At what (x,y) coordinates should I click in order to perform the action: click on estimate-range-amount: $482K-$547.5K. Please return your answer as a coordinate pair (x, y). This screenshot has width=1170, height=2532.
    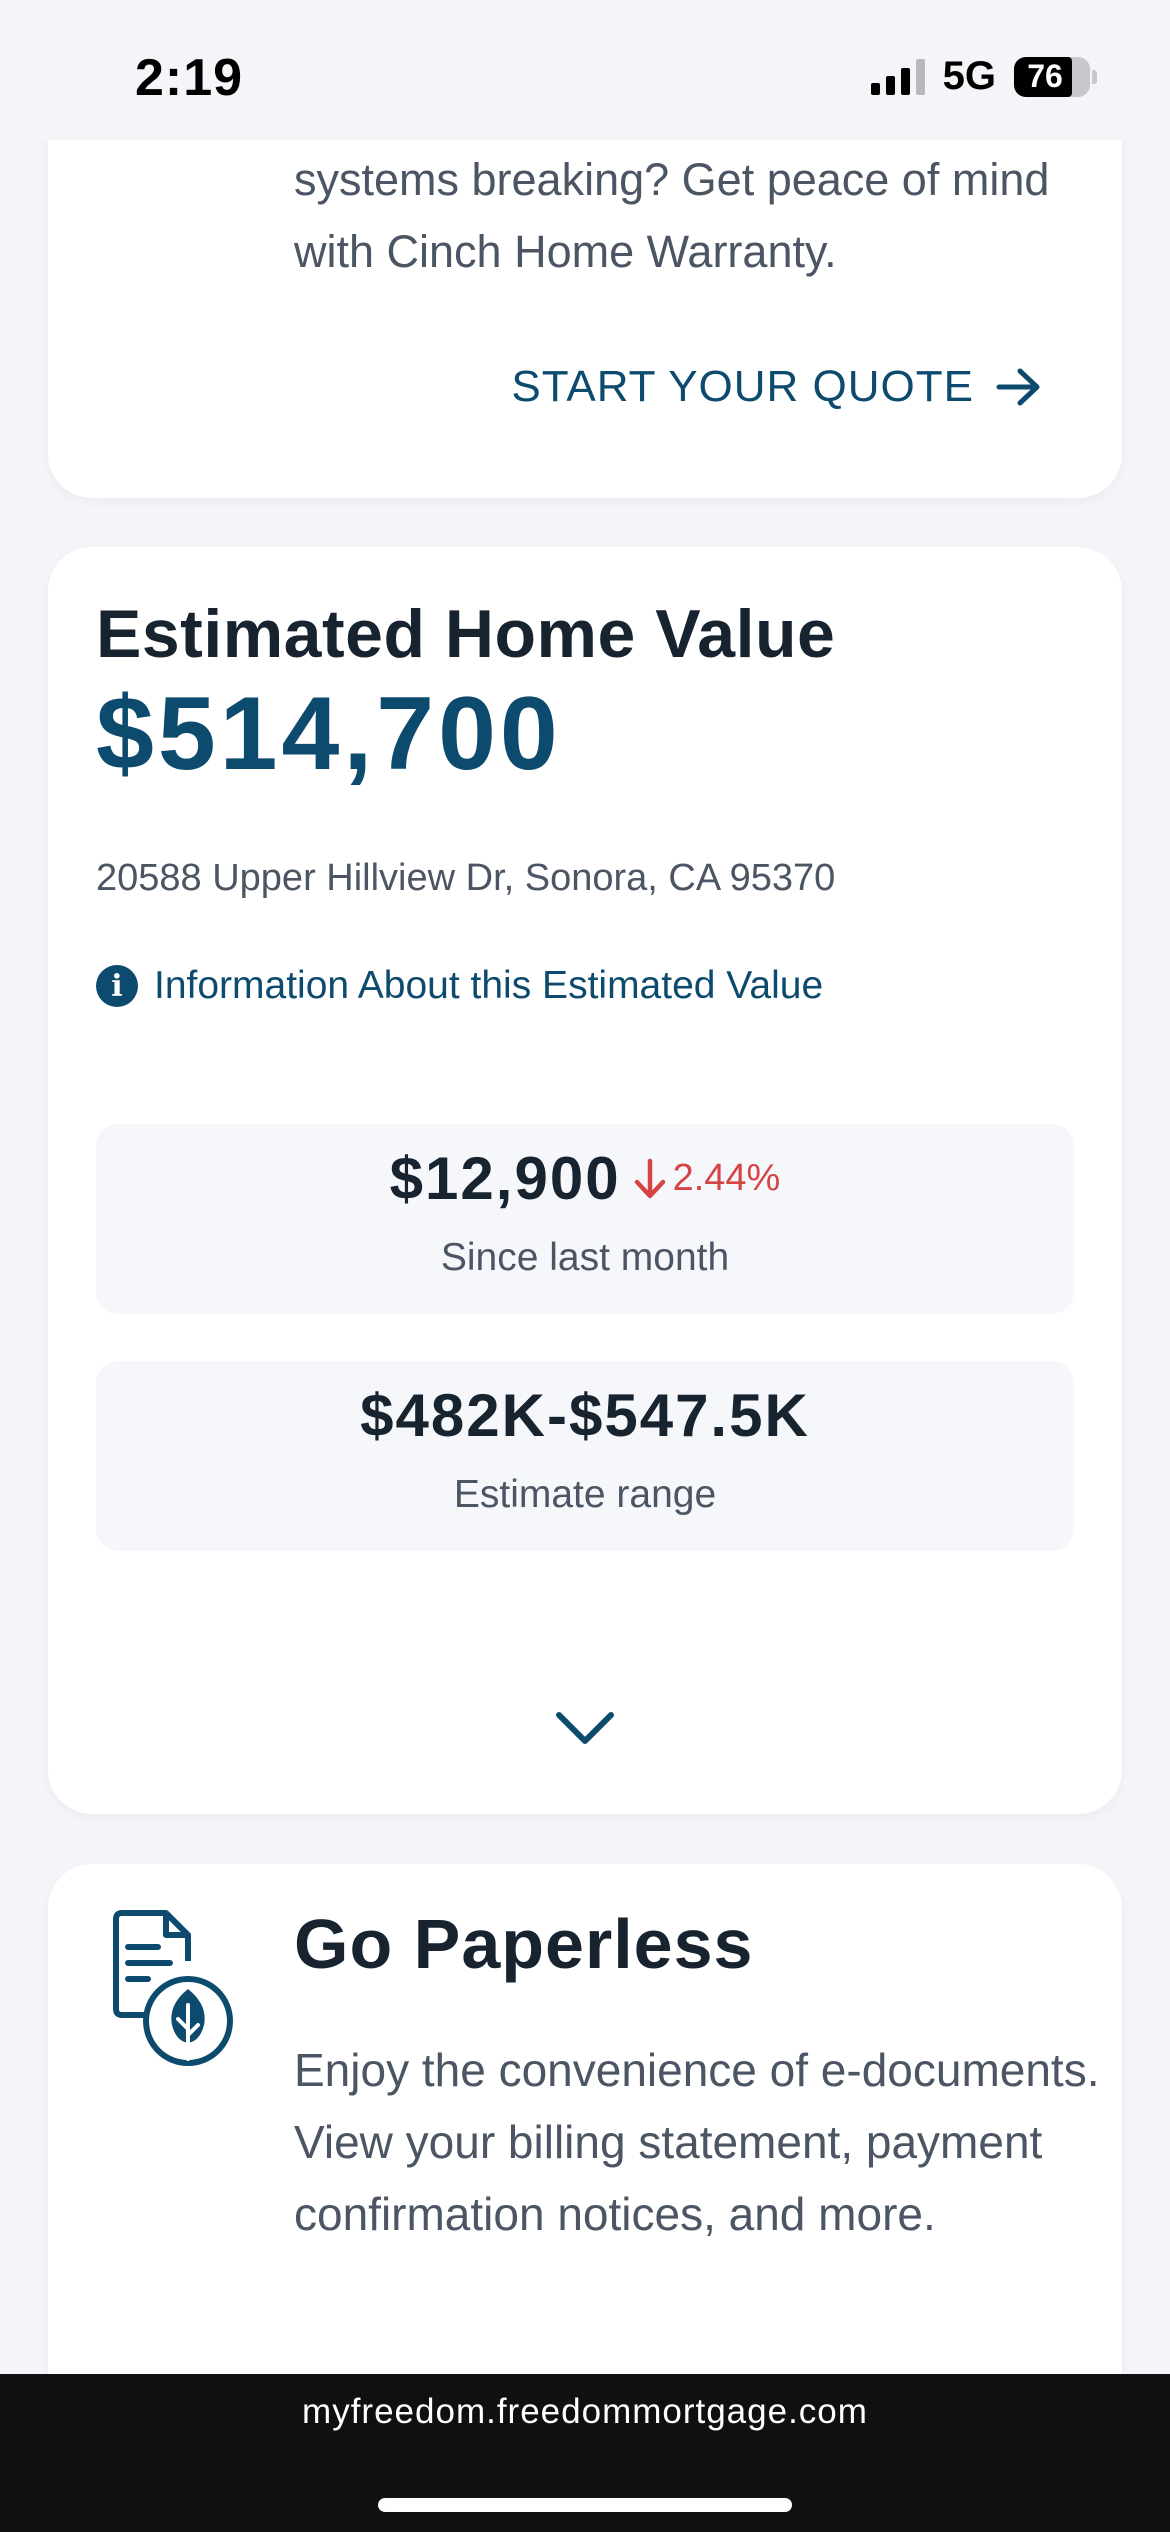
    Looking at the image, I should click on (585, 1415).